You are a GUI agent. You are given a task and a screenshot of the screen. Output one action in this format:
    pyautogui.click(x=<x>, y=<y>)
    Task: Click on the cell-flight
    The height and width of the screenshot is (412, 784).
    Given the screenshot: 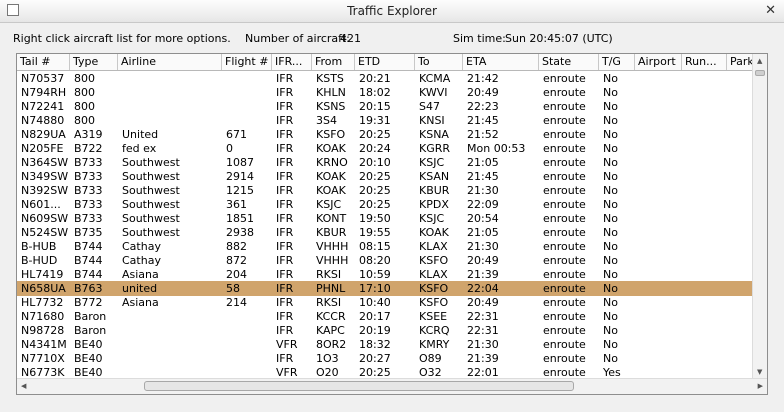 What is the action you would take?
    pyautogui.click(x=249, y=330)
    